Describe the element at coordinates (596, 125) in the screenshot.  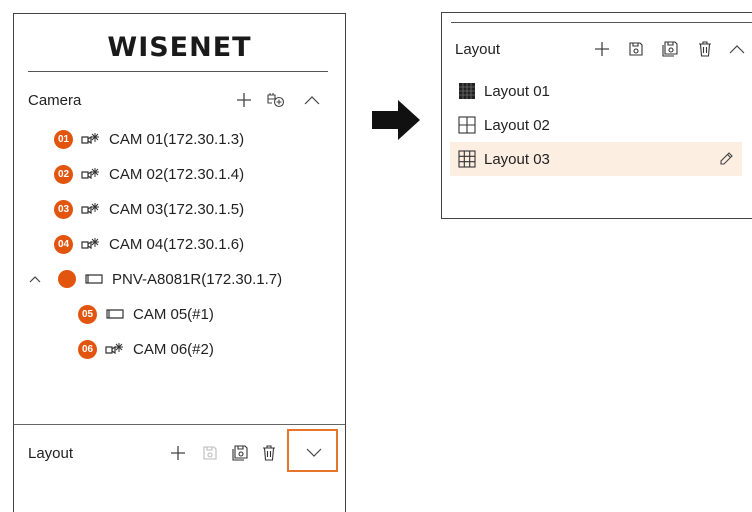
I see `layout-item-02: Layout 02` at that location.